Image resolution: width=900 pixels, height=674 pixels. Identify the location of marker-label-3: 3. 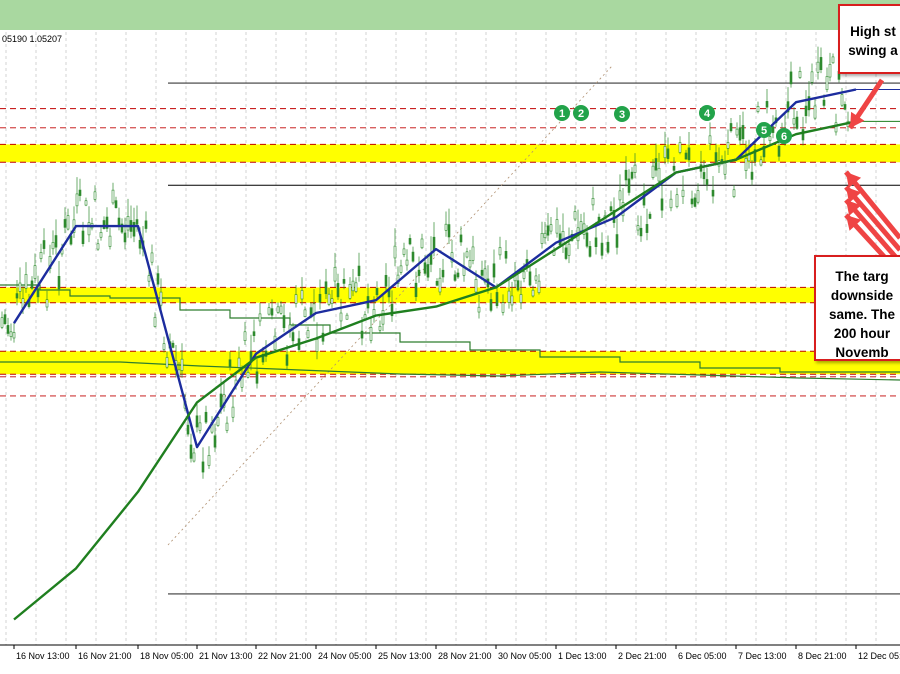
(622, 115).